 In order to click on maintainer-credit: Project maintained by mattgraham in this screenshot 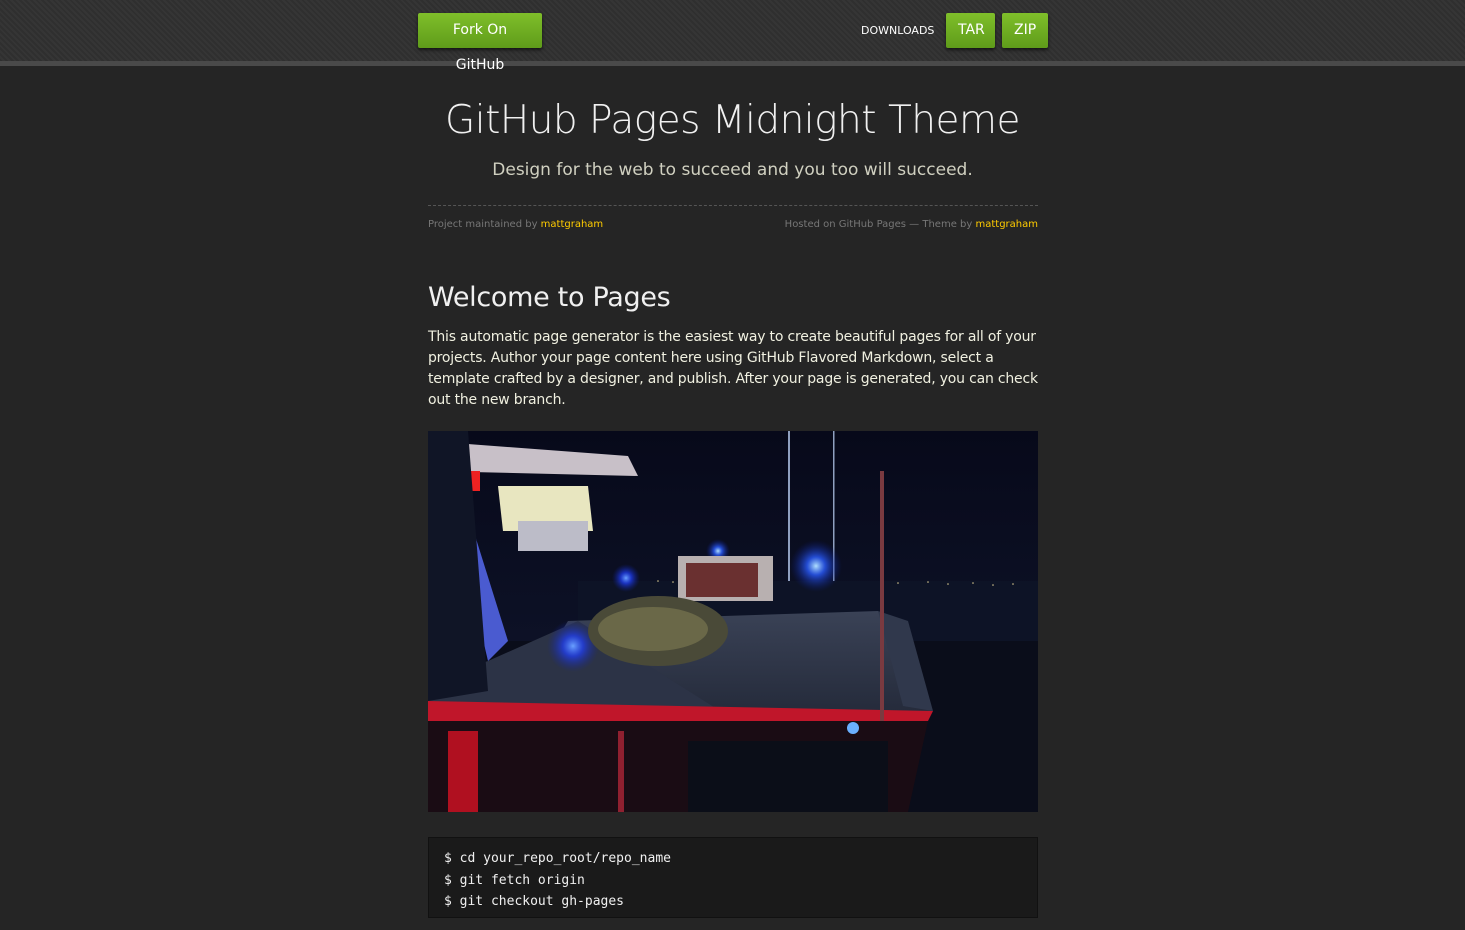, I will do `click(515, 224)`.